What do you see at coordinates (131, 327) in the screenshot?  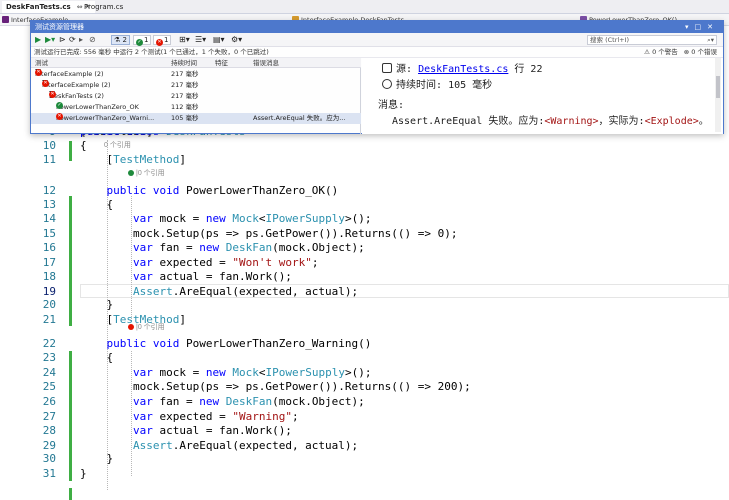 I see `test-failed-icon` at bounding box center [131, 327].